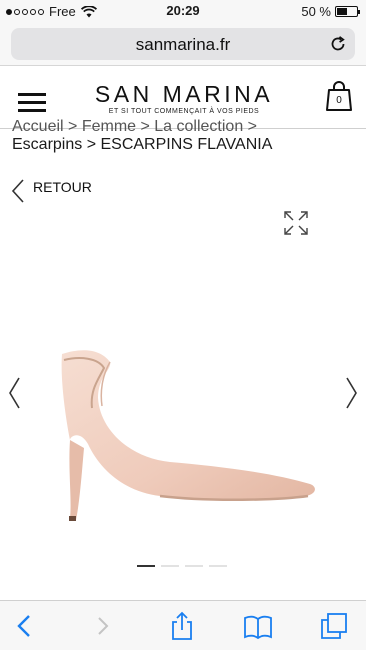  Describe the element at coordinates (296, 223) in the screenshot. I see `expand-icon` at that location.